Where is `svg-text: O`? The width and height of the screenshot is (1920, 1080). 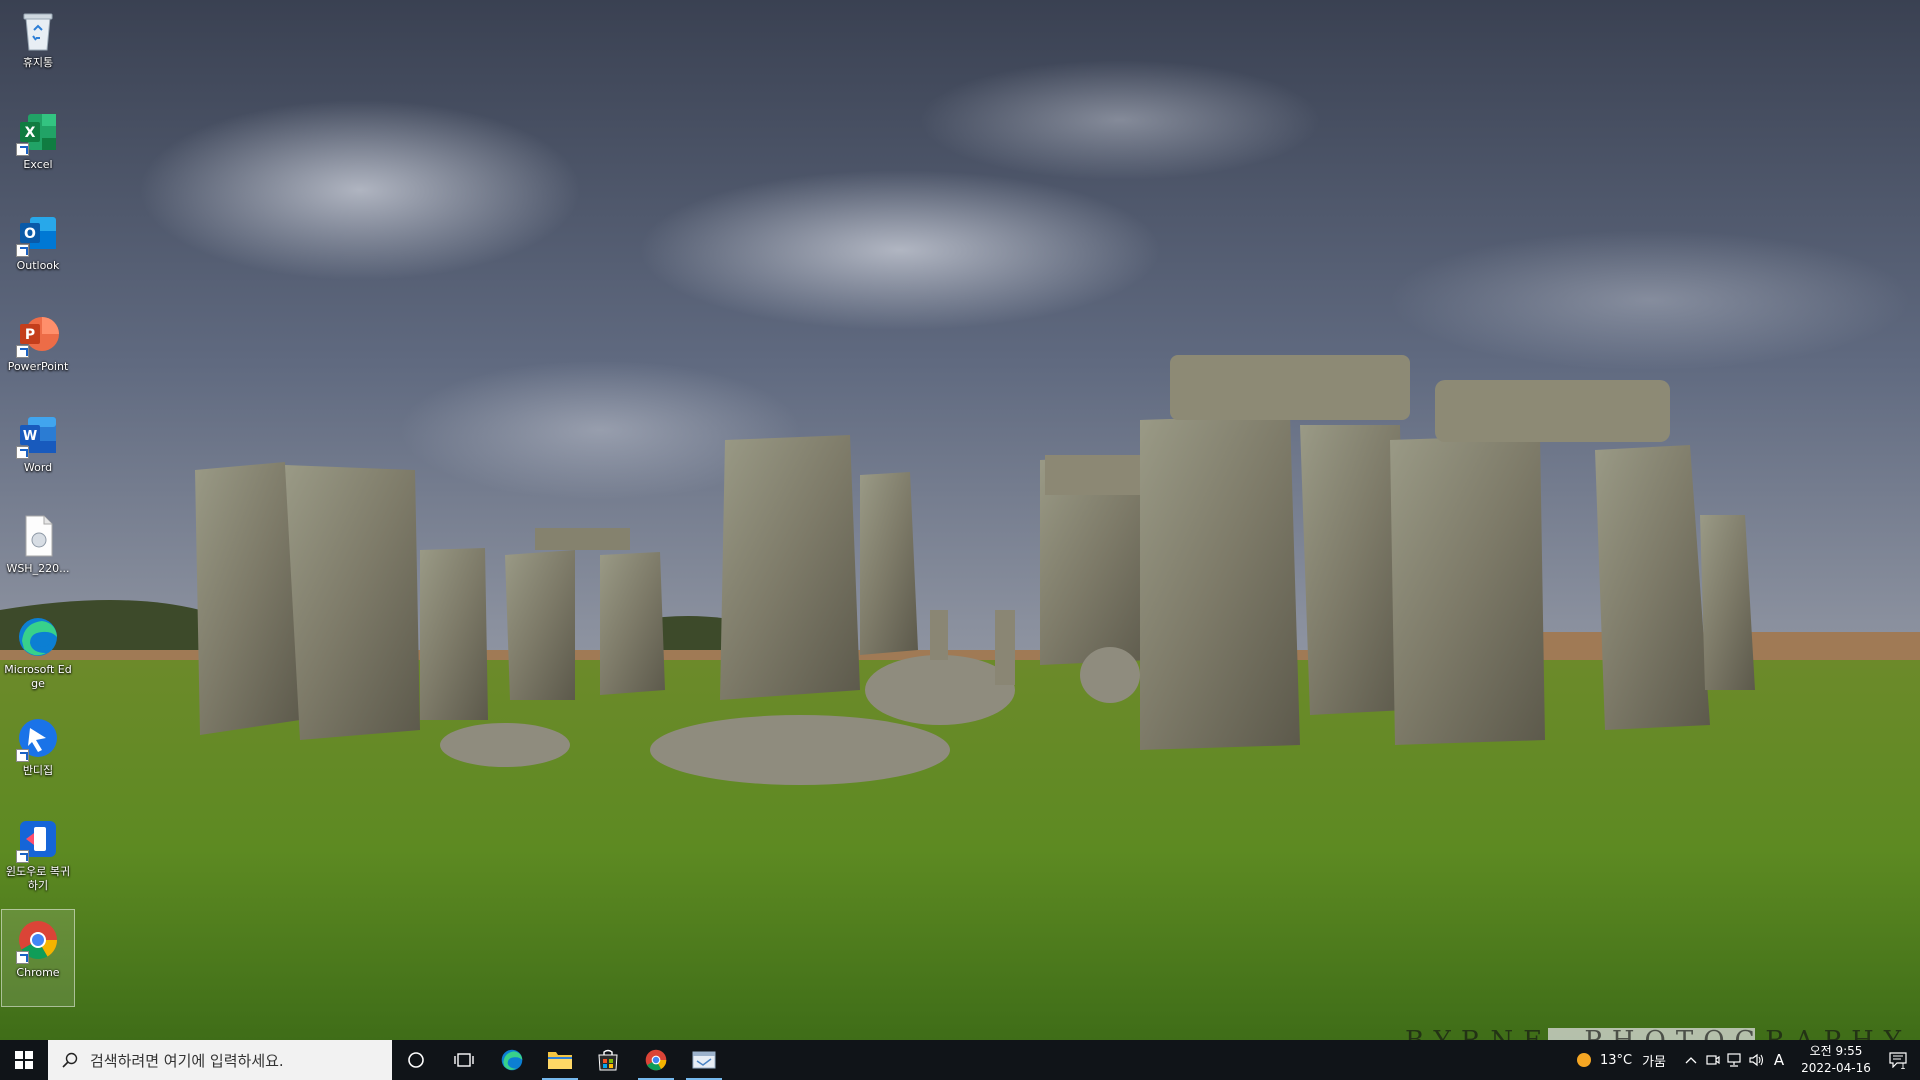
svg-text: O is located at coordinates (30, 234).